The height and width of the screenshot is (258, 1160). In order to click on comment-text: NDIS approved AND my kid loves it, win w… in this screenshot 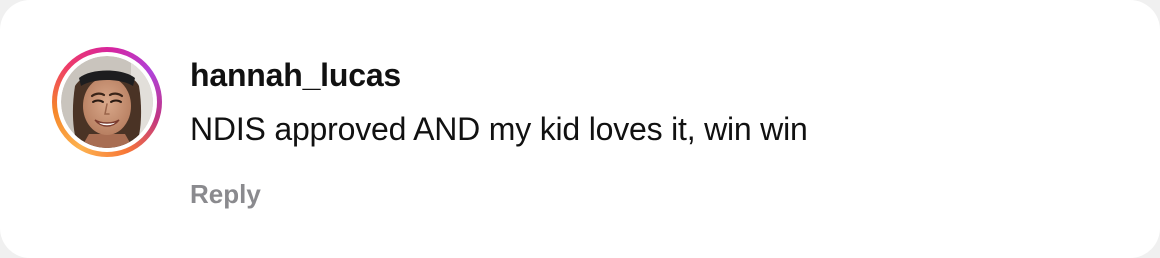, I will do `click(499, 129)`.